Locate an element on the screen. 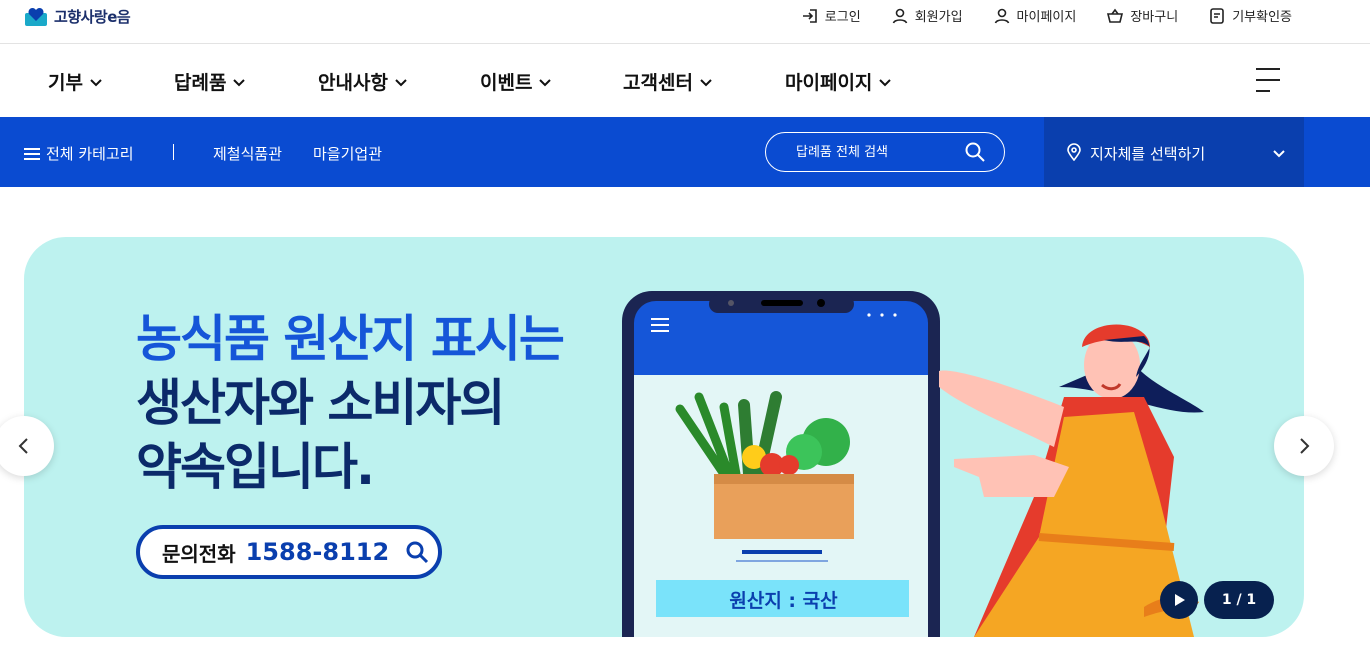  nav-gifts-label: 답례품 is located at coordinates (200, 83).